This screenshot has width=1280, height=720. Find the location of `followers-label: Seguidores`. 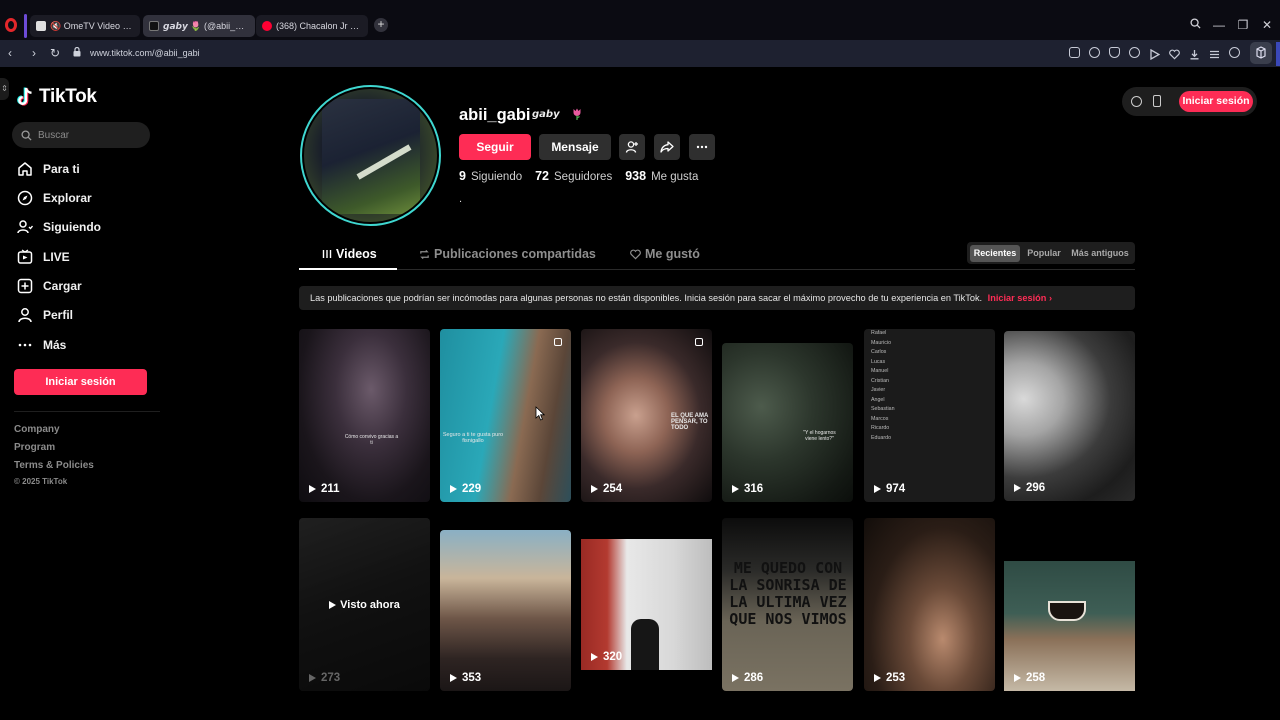

followers-label: Seguidores is located at coordinates (583, 177).